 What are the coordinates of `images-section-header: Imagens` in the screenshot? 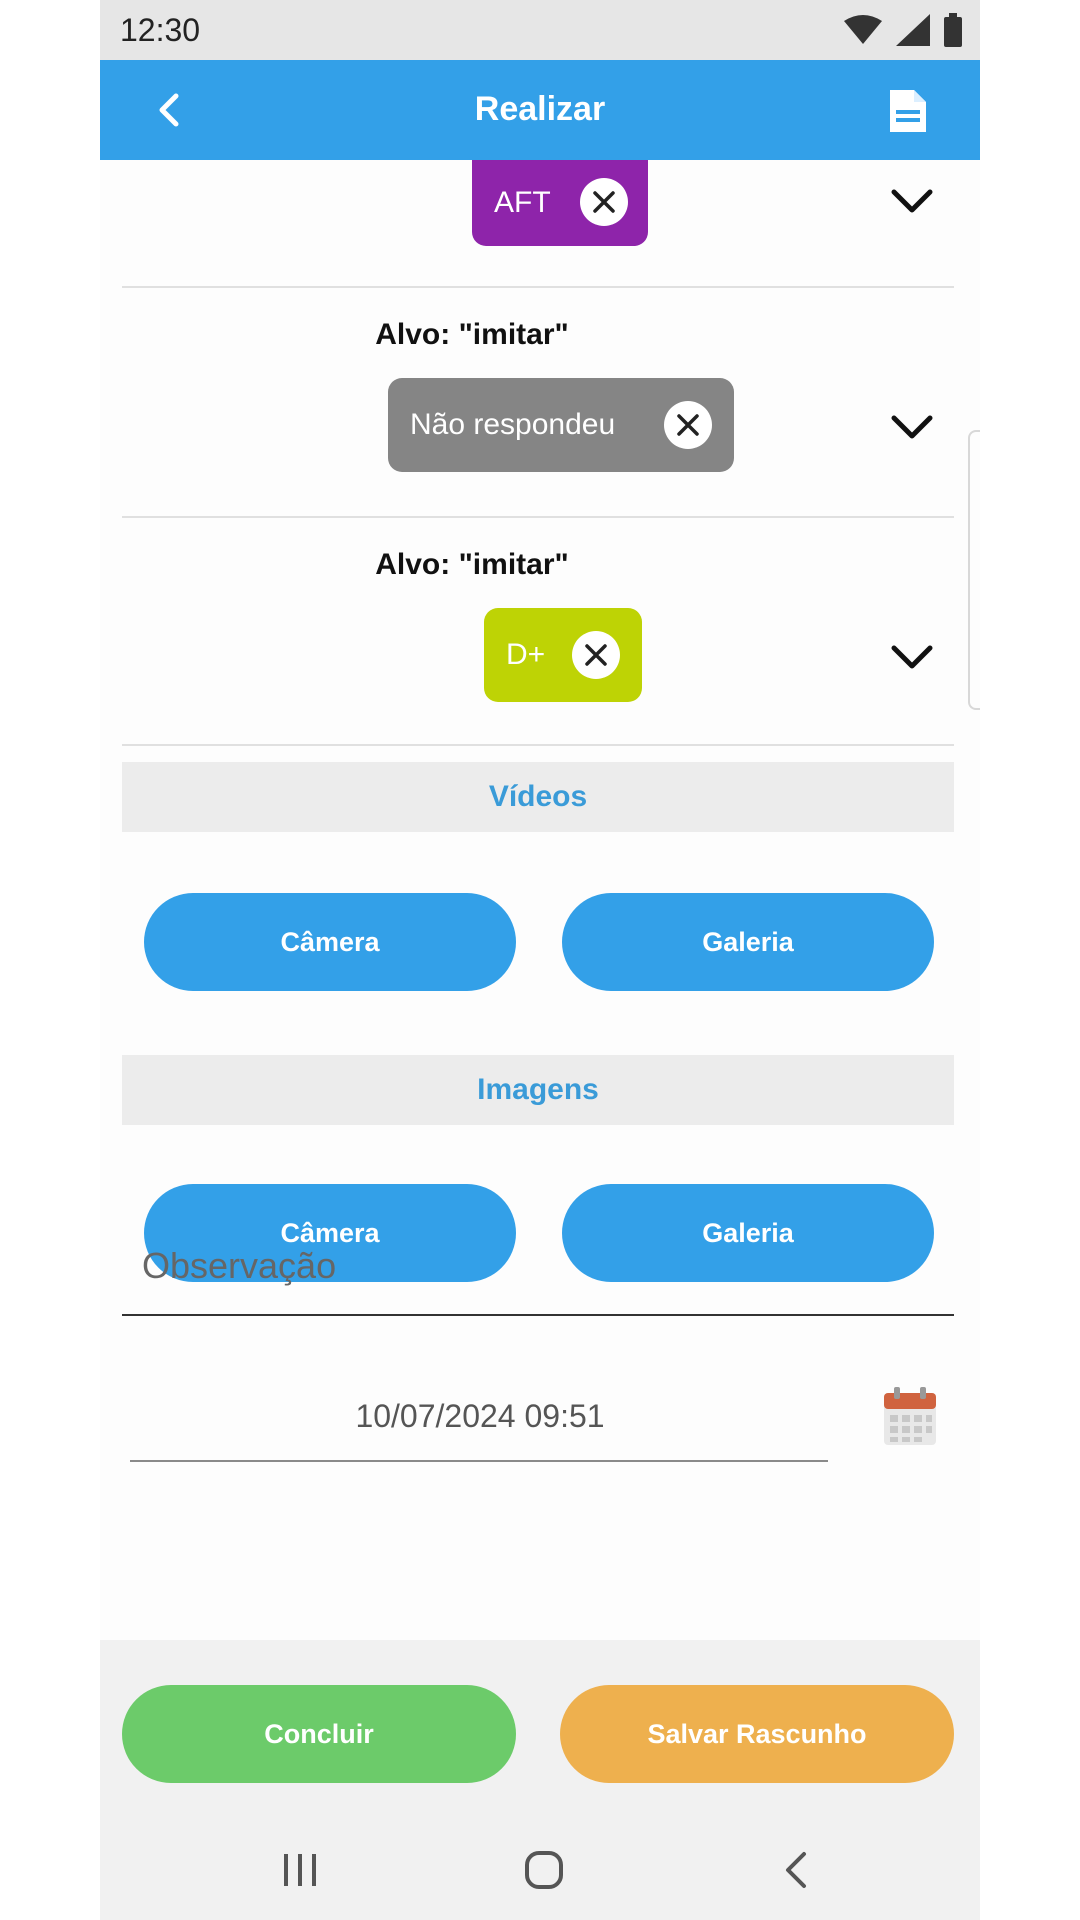 It's located at (538, 1090).